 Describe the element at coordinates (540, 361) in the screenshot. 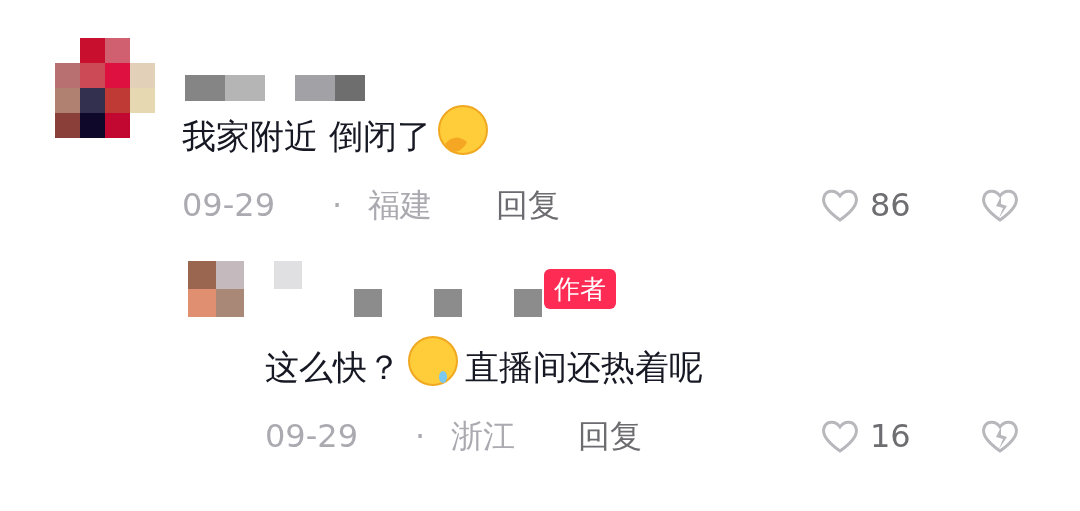

I see `comment-text: 这么快？ 直播间还热着呢` at that location.